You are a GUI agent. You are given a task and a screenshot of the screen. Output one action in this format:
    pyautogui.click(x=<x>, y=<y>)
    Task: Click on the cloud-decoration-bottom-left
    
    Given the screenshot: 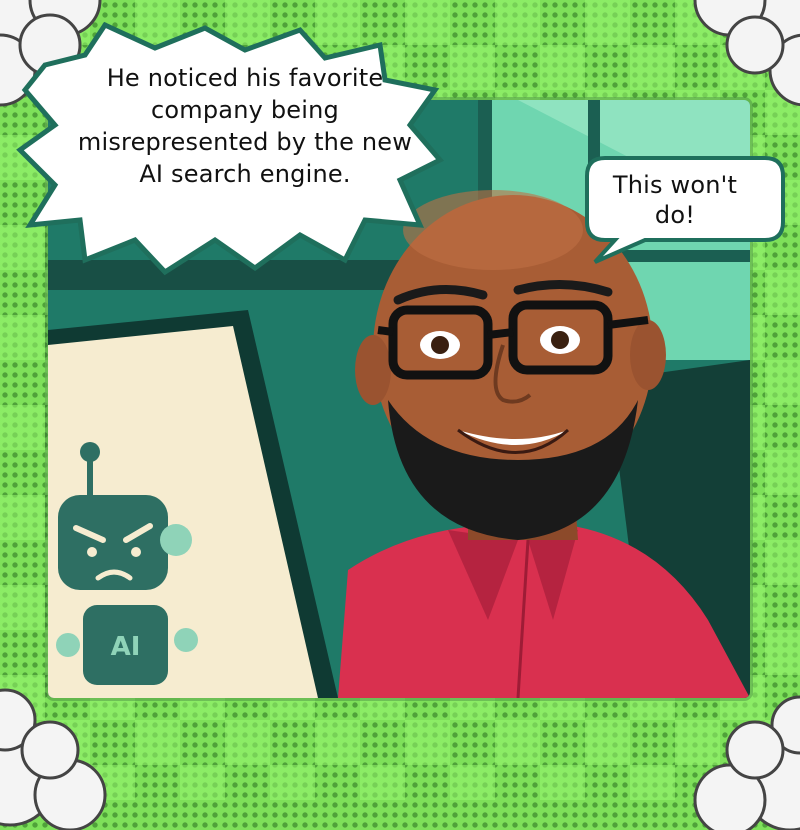 What is the action you would take?
    pyautogui.click(x=53, y=759)
    